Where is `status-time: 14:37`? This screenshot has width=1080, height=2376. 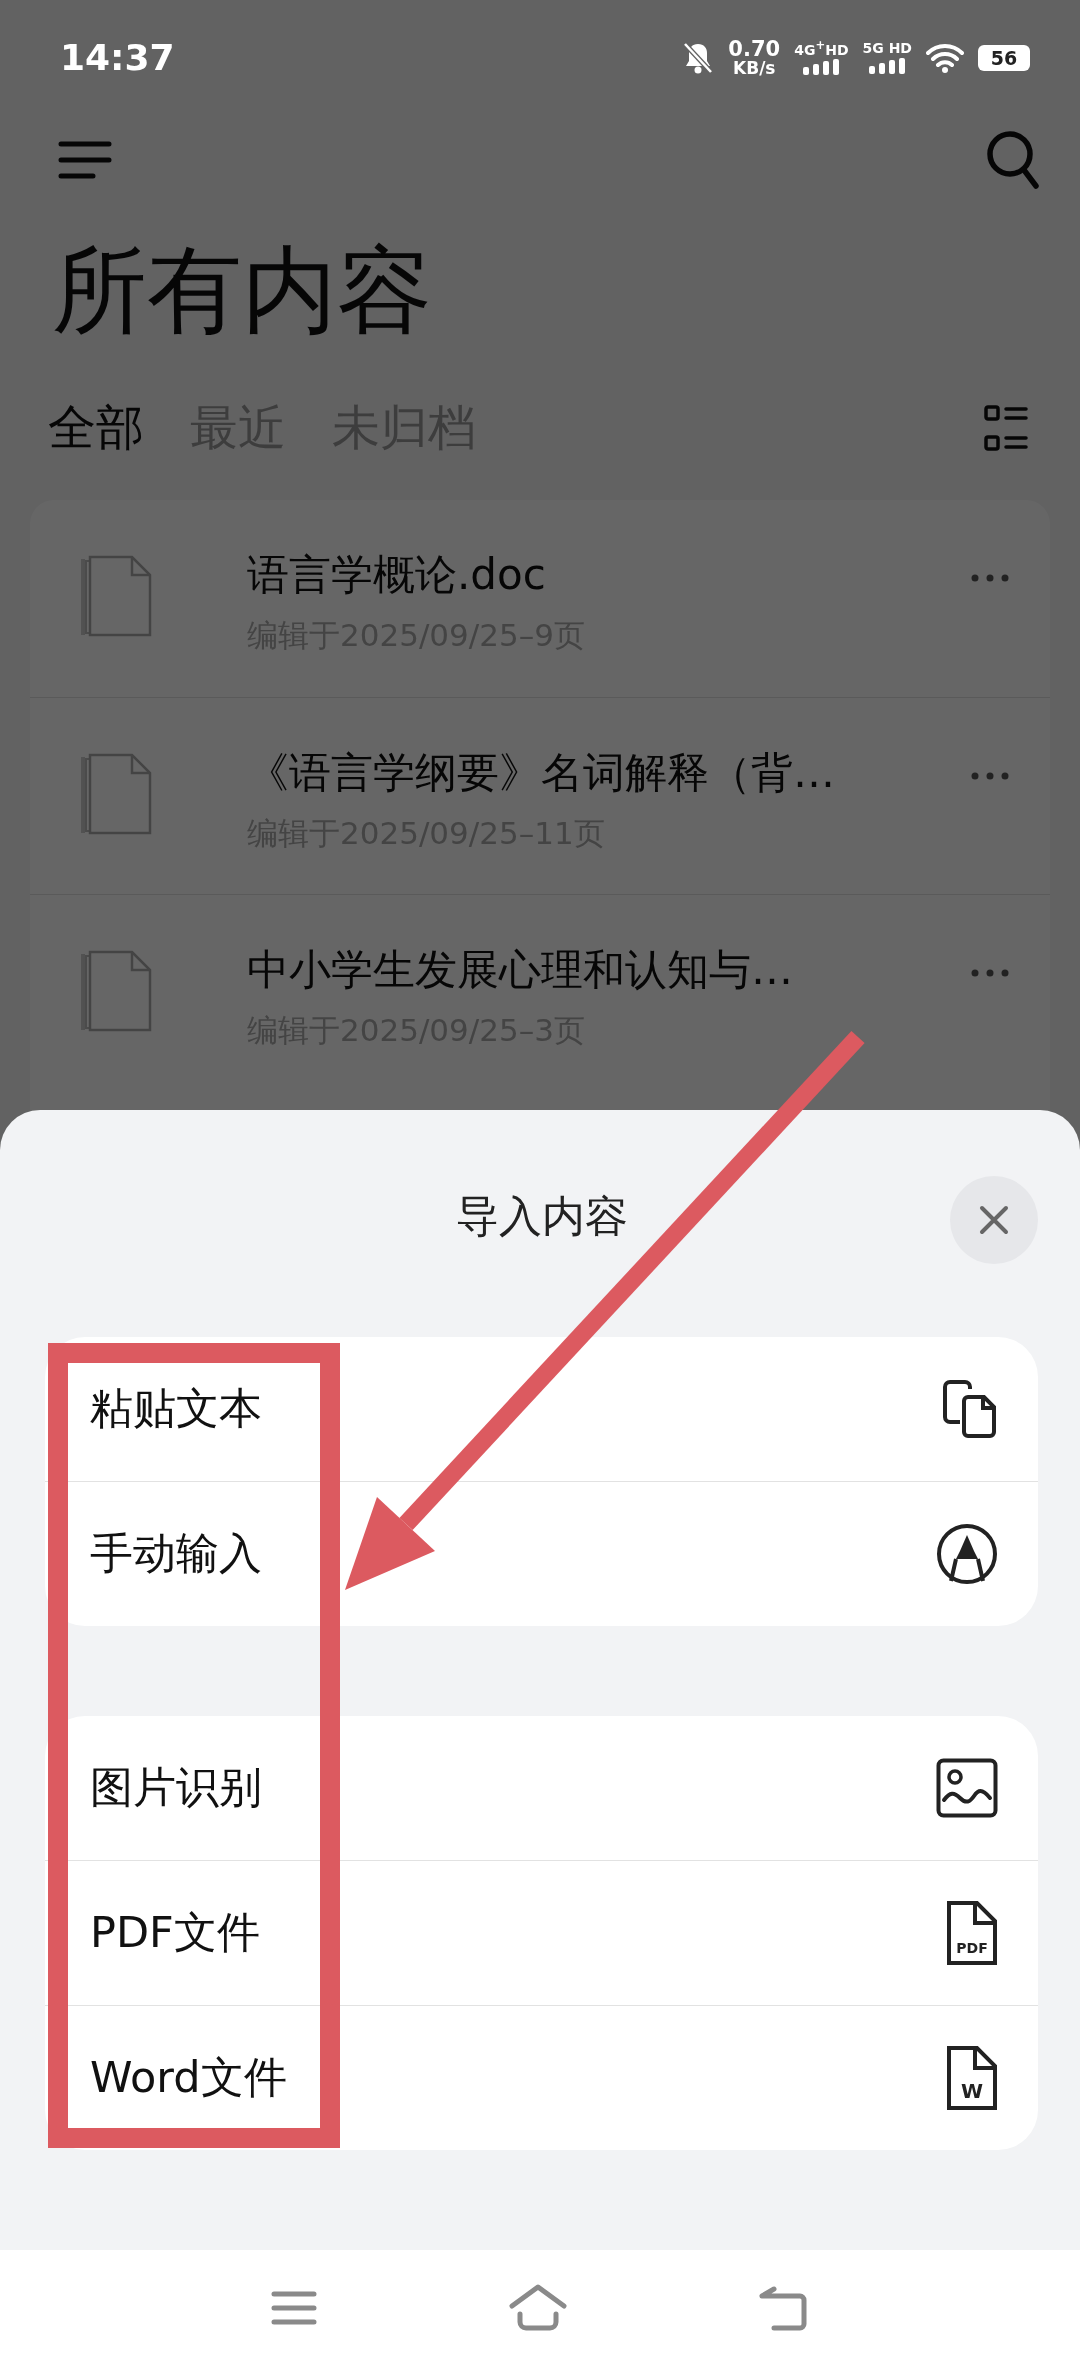 status-time: 14:37 is located at coordinates (117, 57).